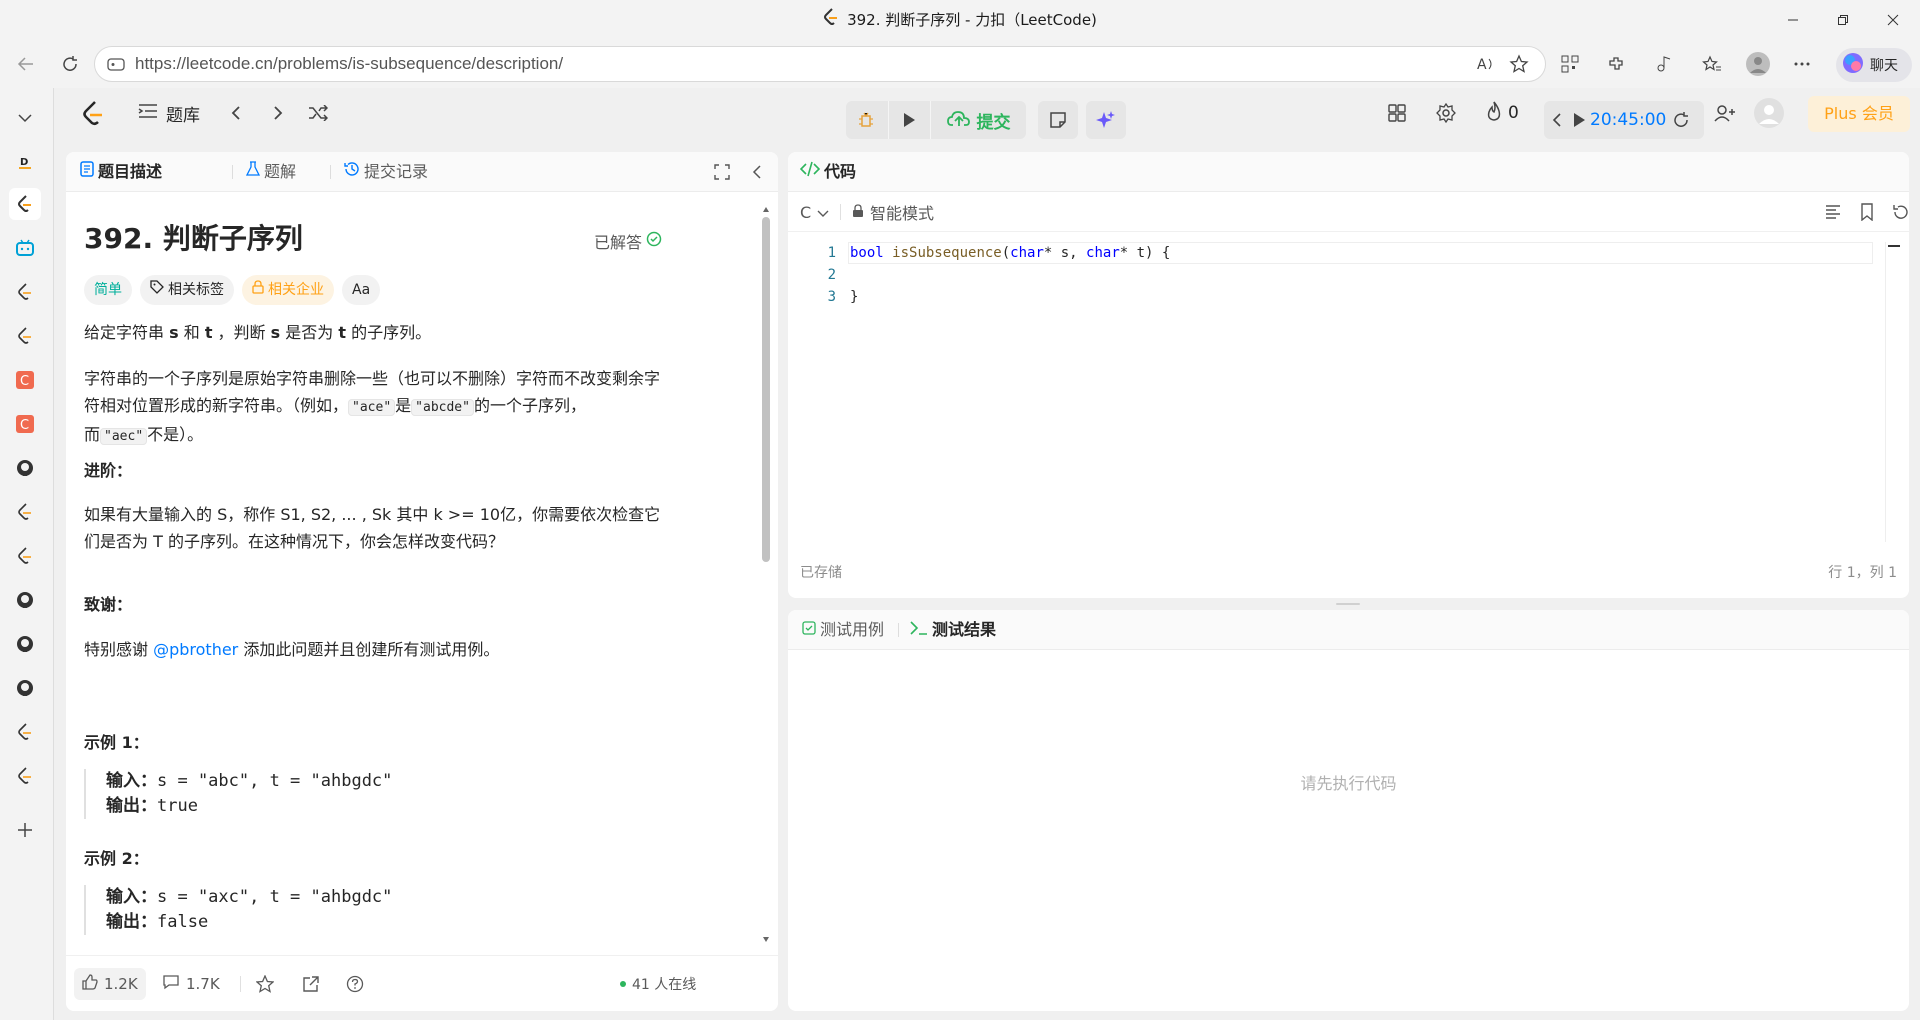 The image size is (1920, 1020). I want to click on submit-button: 提交, so click(978, 120).